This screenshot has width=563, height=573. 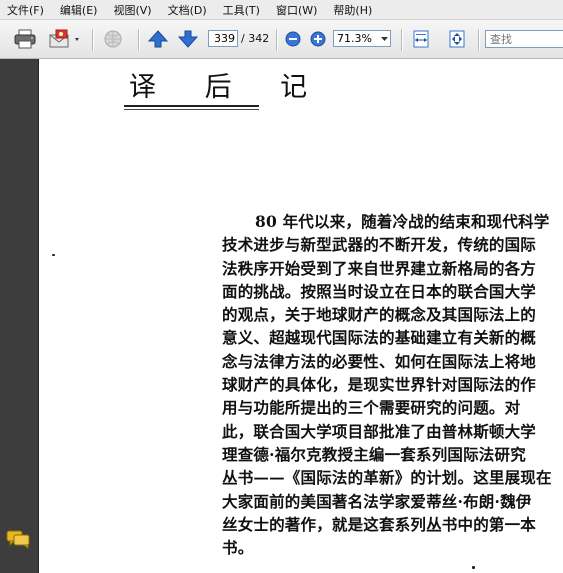 What do you see at coordinates (132, 10) in the screenshot?
I see `menu-view: 视图(V)` at bounding box center [132, 10].